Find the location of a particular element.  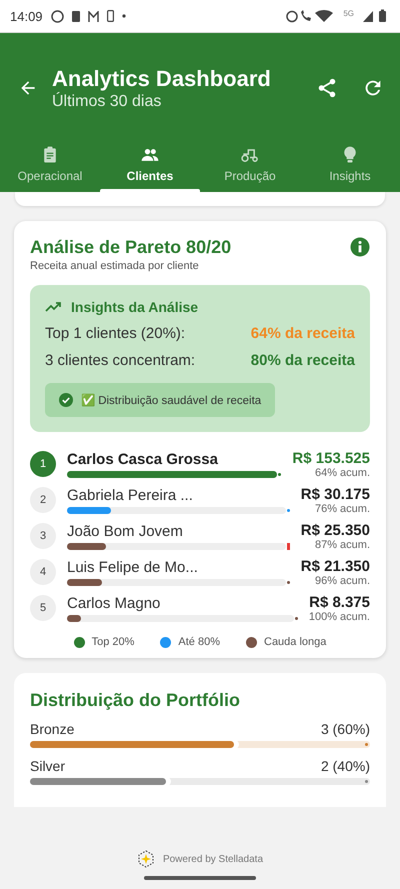

cumulative-share: 64% acum. is located at coordinates (342, 472).